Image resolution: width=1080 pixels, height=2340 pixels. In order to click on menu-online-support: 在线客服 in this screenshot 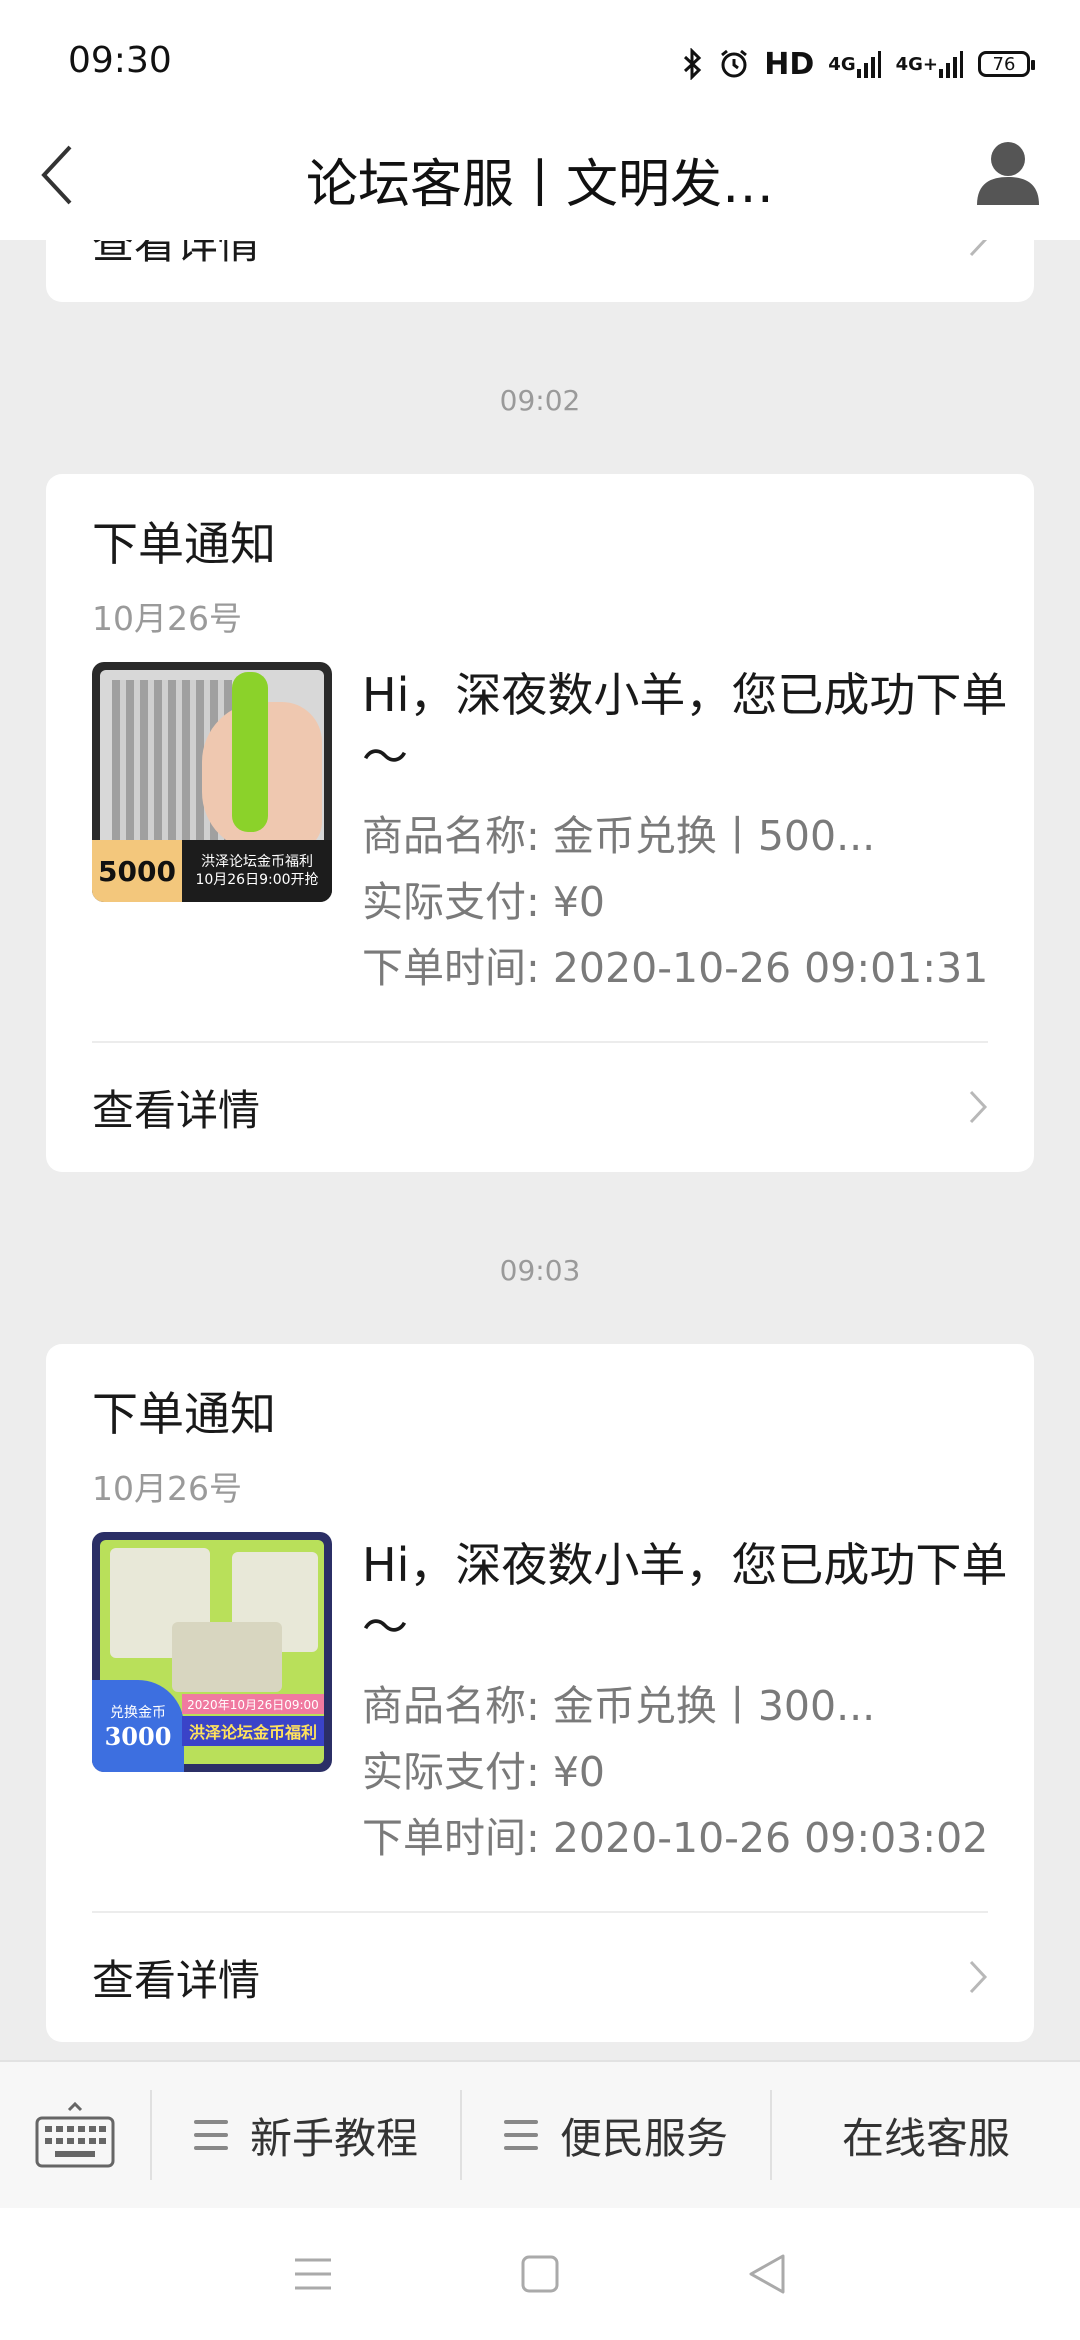, I will do `click(926, 2135)`.